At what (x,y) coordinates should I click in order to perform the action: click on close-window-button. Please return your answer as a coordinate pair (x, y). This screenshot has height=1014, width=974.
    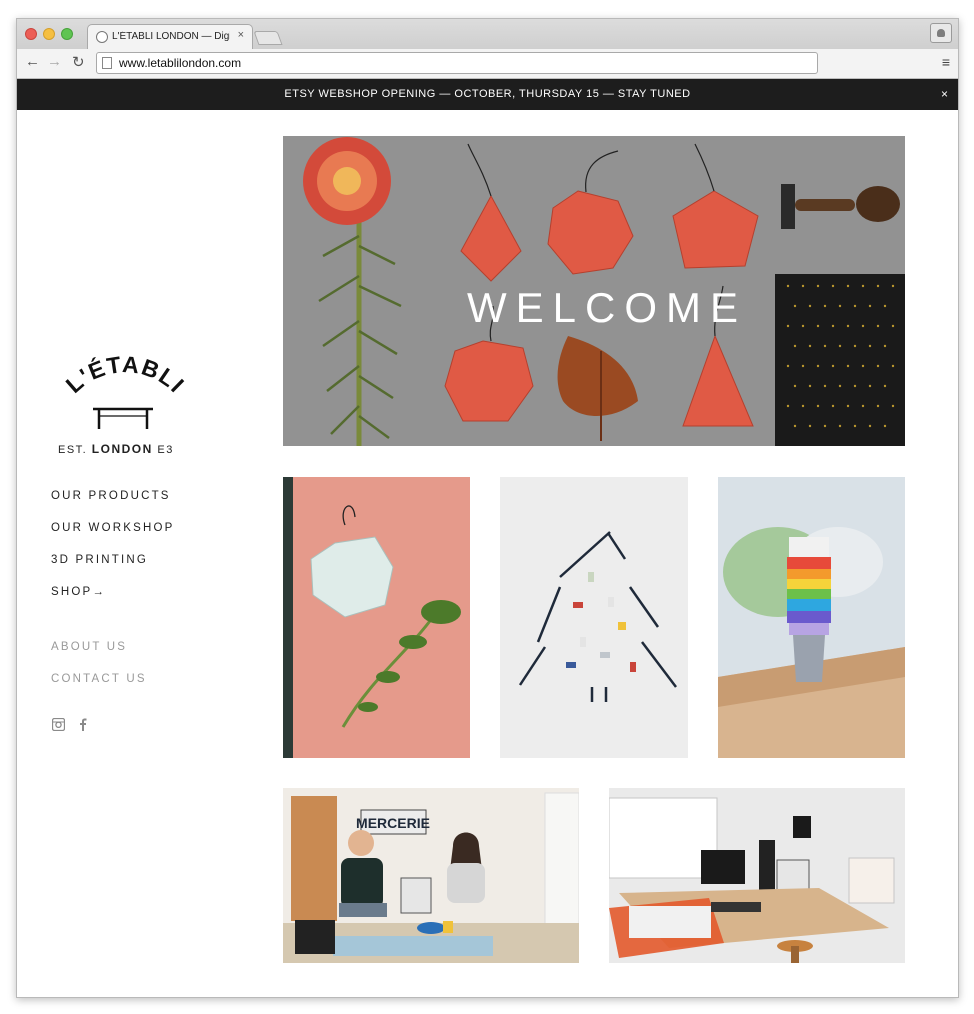
    Looking at the image, I should click on (31, 34).